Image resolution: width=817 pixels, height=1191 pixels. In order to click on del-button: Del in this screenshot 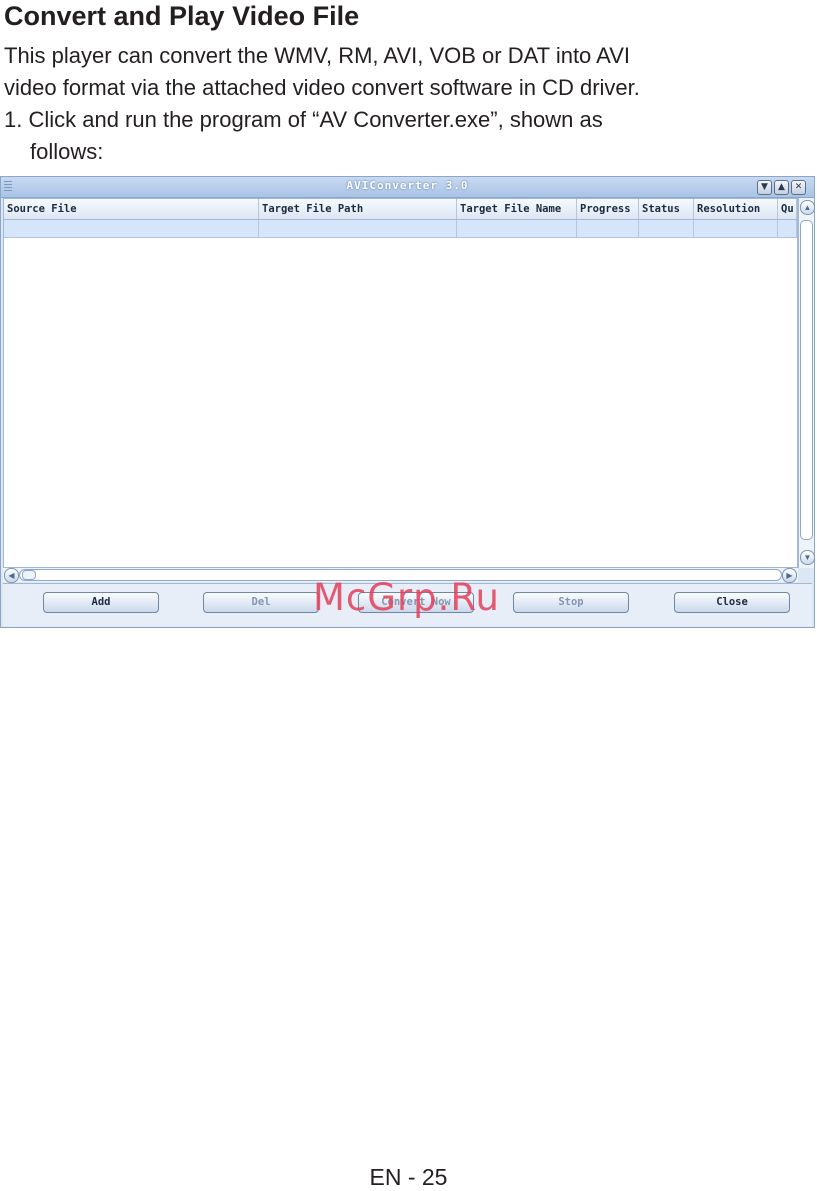, I will do `click(261, 602)`.